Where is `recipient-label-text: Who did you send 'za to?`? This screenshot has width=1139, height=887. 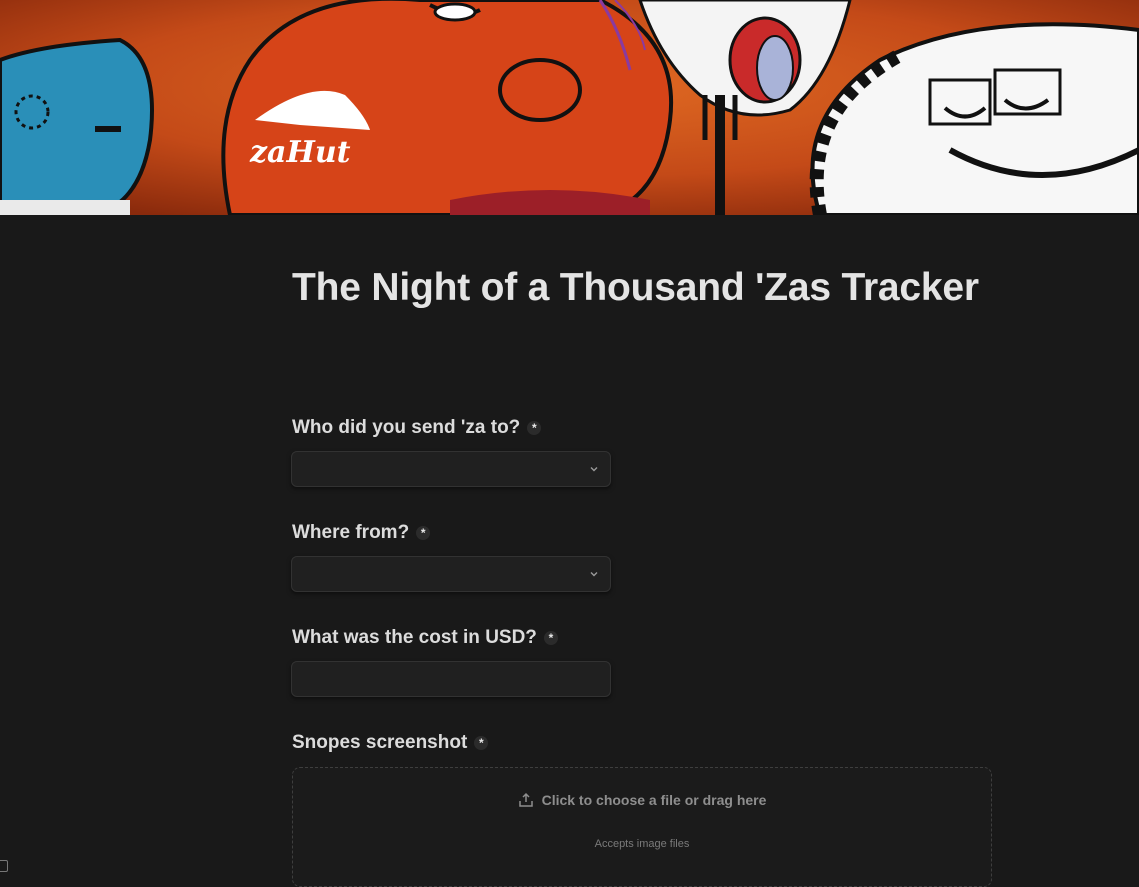 recipient-label-text: Who did you send 'za to? is located at coordinates (406, 427).